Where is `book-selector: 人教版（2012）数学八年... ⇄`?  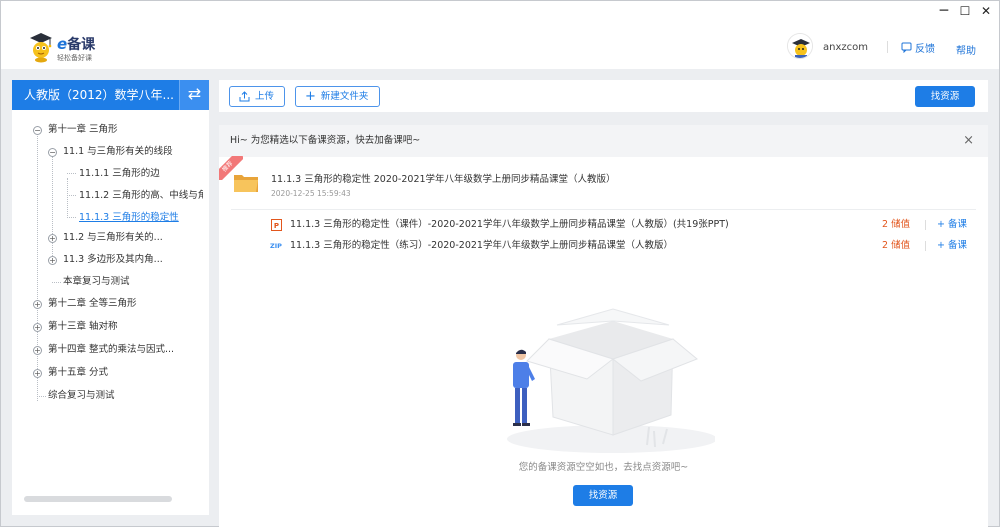 book-selector: 人教版（2012）数学八年... ⇄ is located at coordinates (110, 95).